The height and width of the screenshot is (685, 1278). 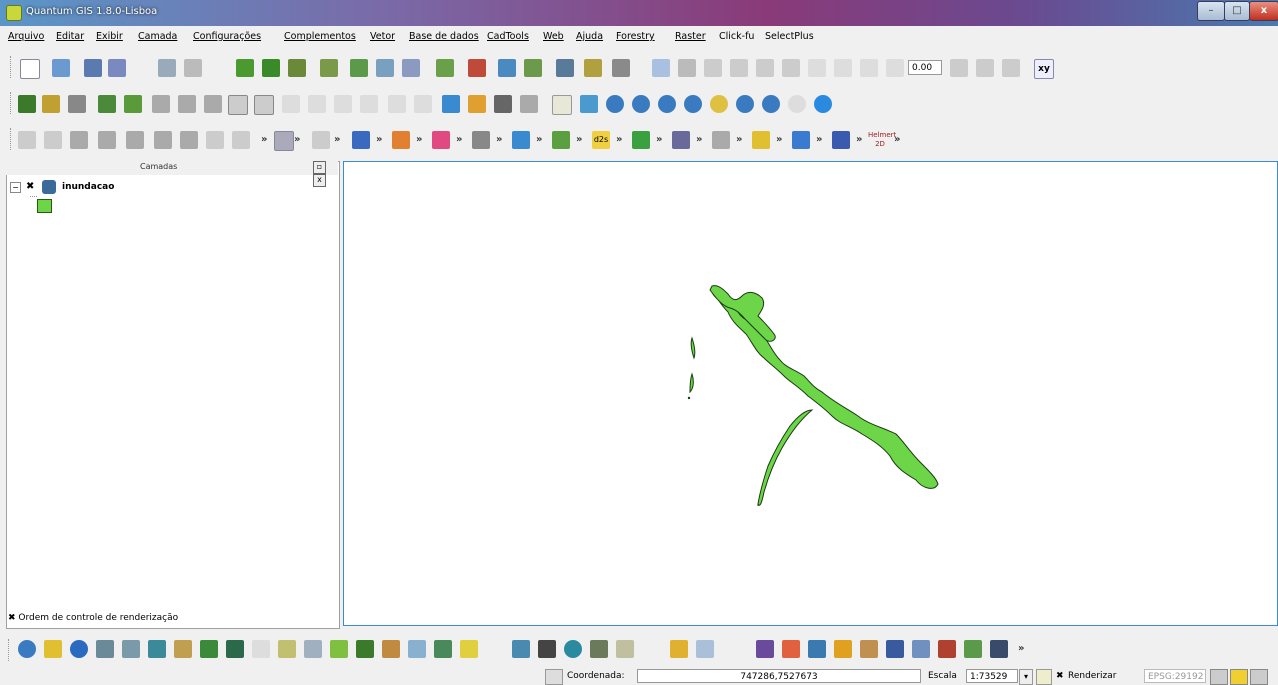 What do you see at coordinates (1011, 68) in the screenshot?
I see `add-part-icon` at bounding box center [1011, 68].